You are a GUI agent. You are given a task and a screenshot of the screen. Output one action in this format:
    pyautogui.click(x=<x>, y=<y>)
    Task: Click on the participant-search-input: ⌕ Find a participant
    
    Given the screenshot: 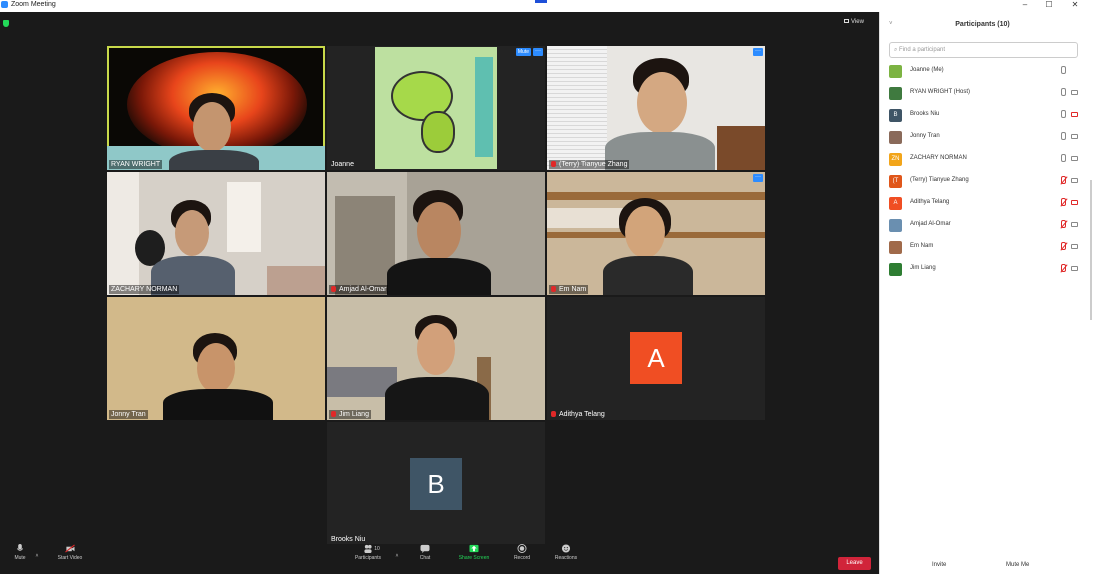 What is the action you would take?
    pyautogui.click(x=983, y=50)
    